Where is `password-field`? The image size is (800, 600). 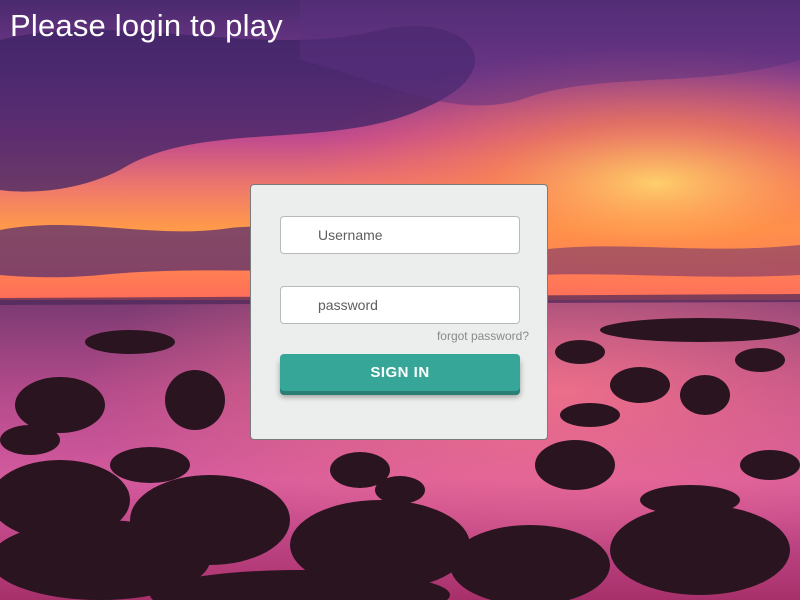
password-field is located at coordinates (400, 305).